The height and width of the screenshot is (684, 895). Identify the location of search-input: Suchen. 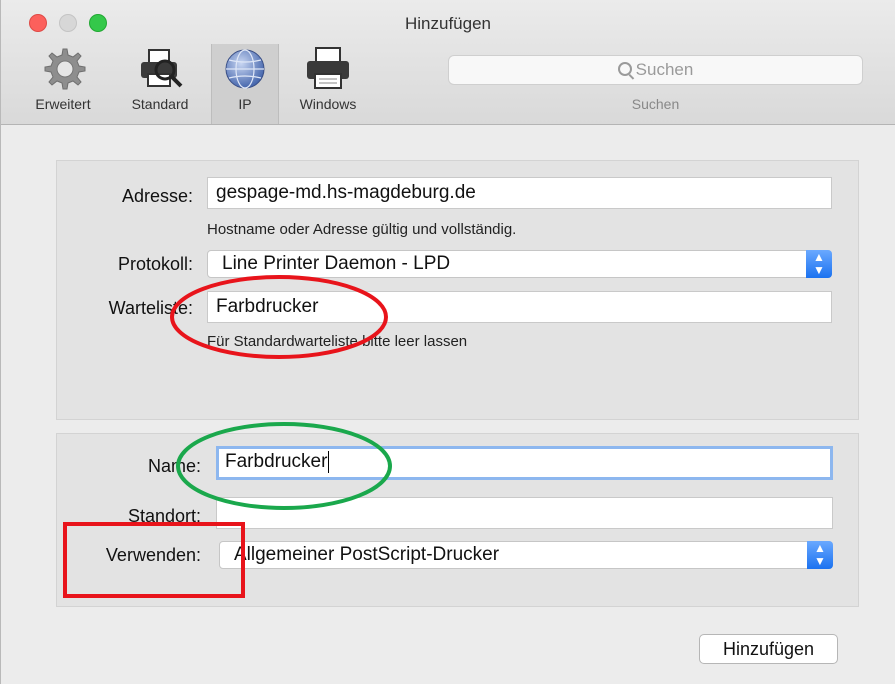
(655, 70).